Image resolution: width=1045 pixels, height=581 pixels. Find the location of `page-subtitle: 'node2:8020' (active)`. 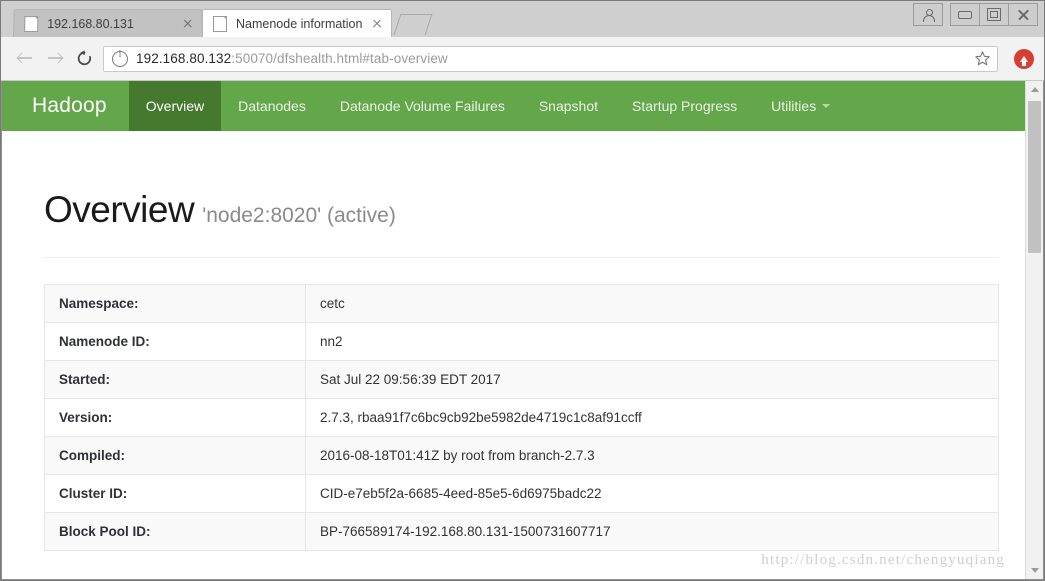

page-subtitle: 'node2:8020' (active) is located at coordinates (299, 215).